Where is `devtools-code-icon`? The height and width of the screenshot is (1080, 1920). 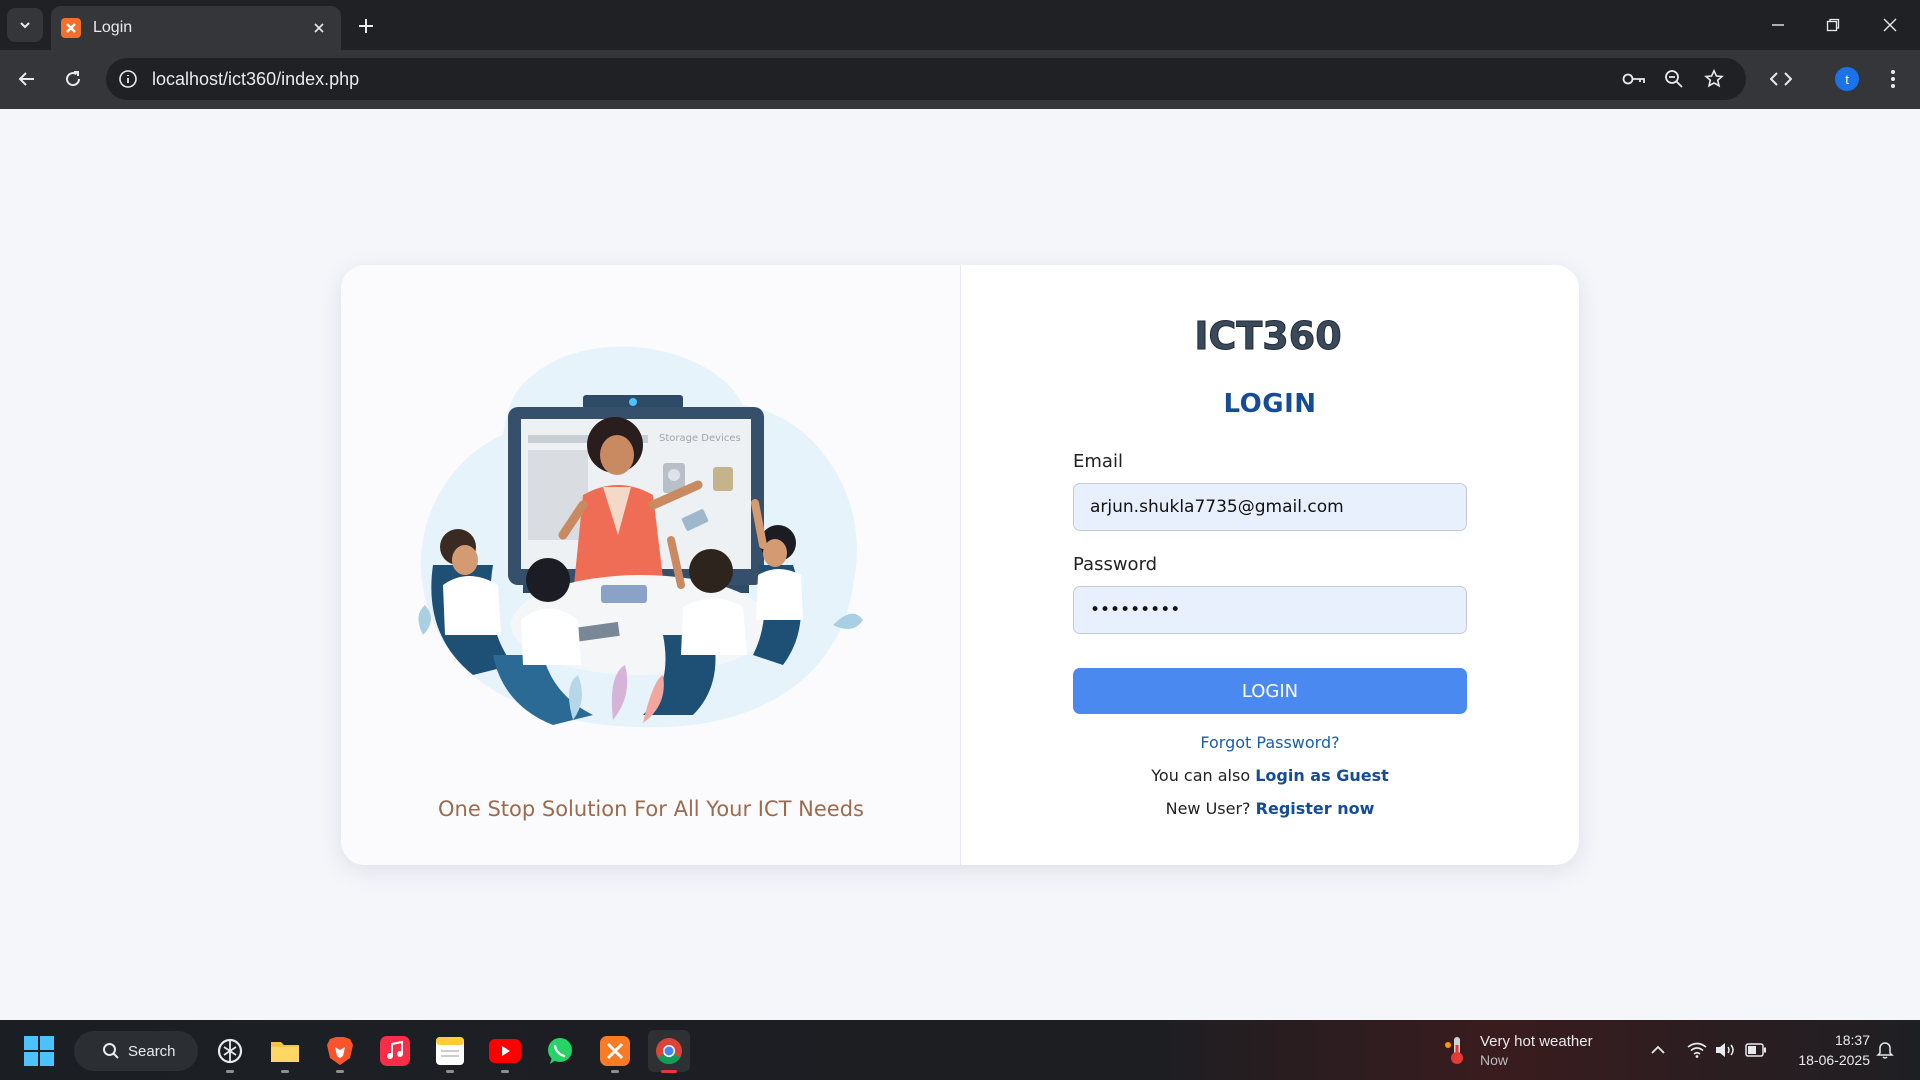 devtools-code-icon is located at coordinates (1781, 79).